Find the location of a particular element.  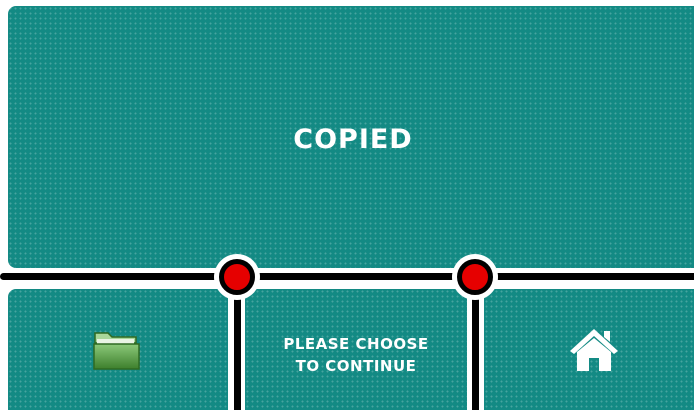

home-icon is located at coordinates (594, 349).